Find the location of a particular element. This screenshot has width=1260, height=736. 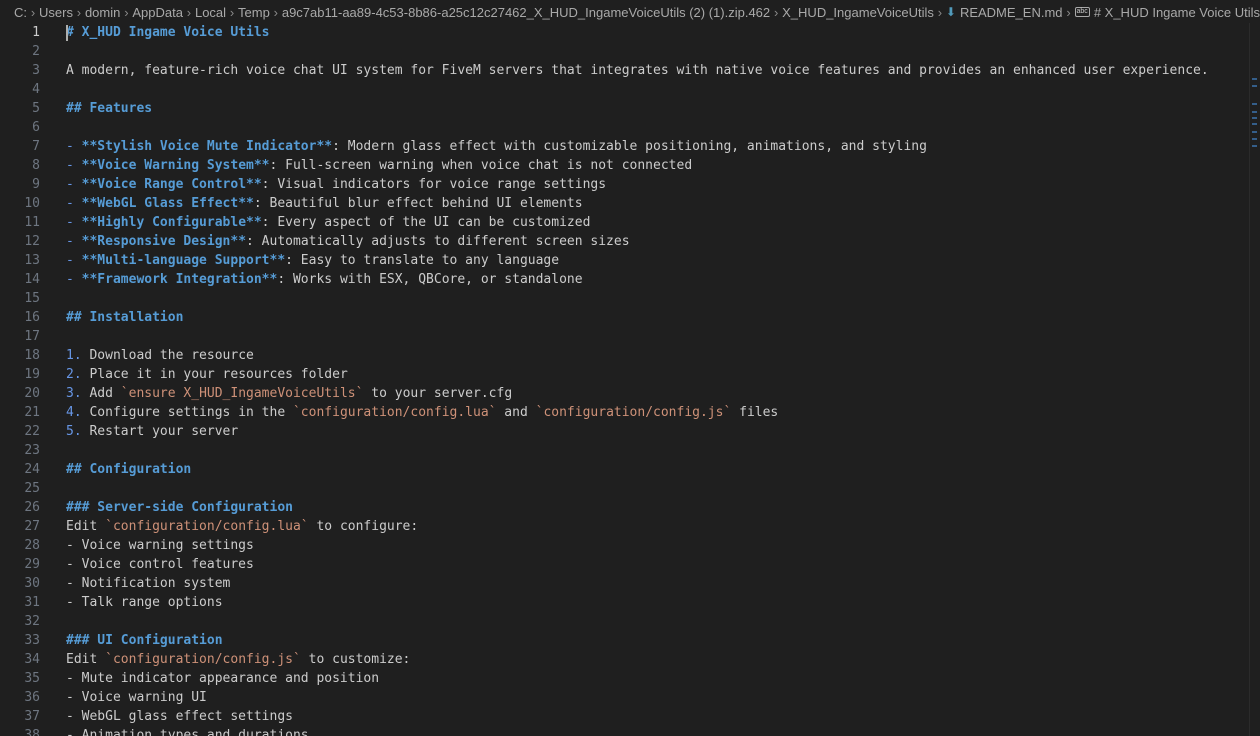

code-line: 17 is located at coordinates (625, 336).